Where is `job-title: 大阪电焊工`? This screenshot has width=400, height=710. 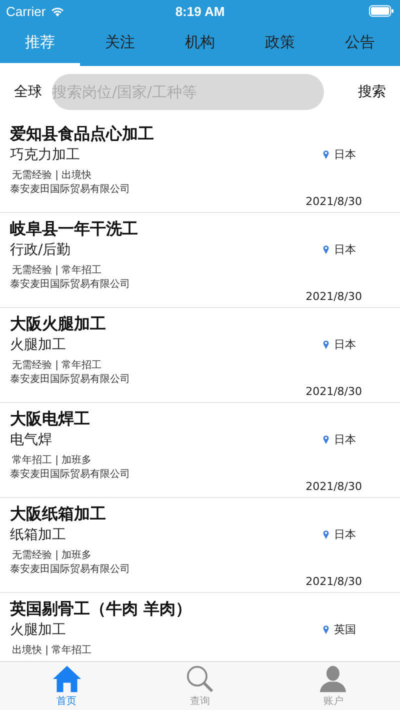 job-title: 大阪电焊工 is located at coordinates (158, 419).